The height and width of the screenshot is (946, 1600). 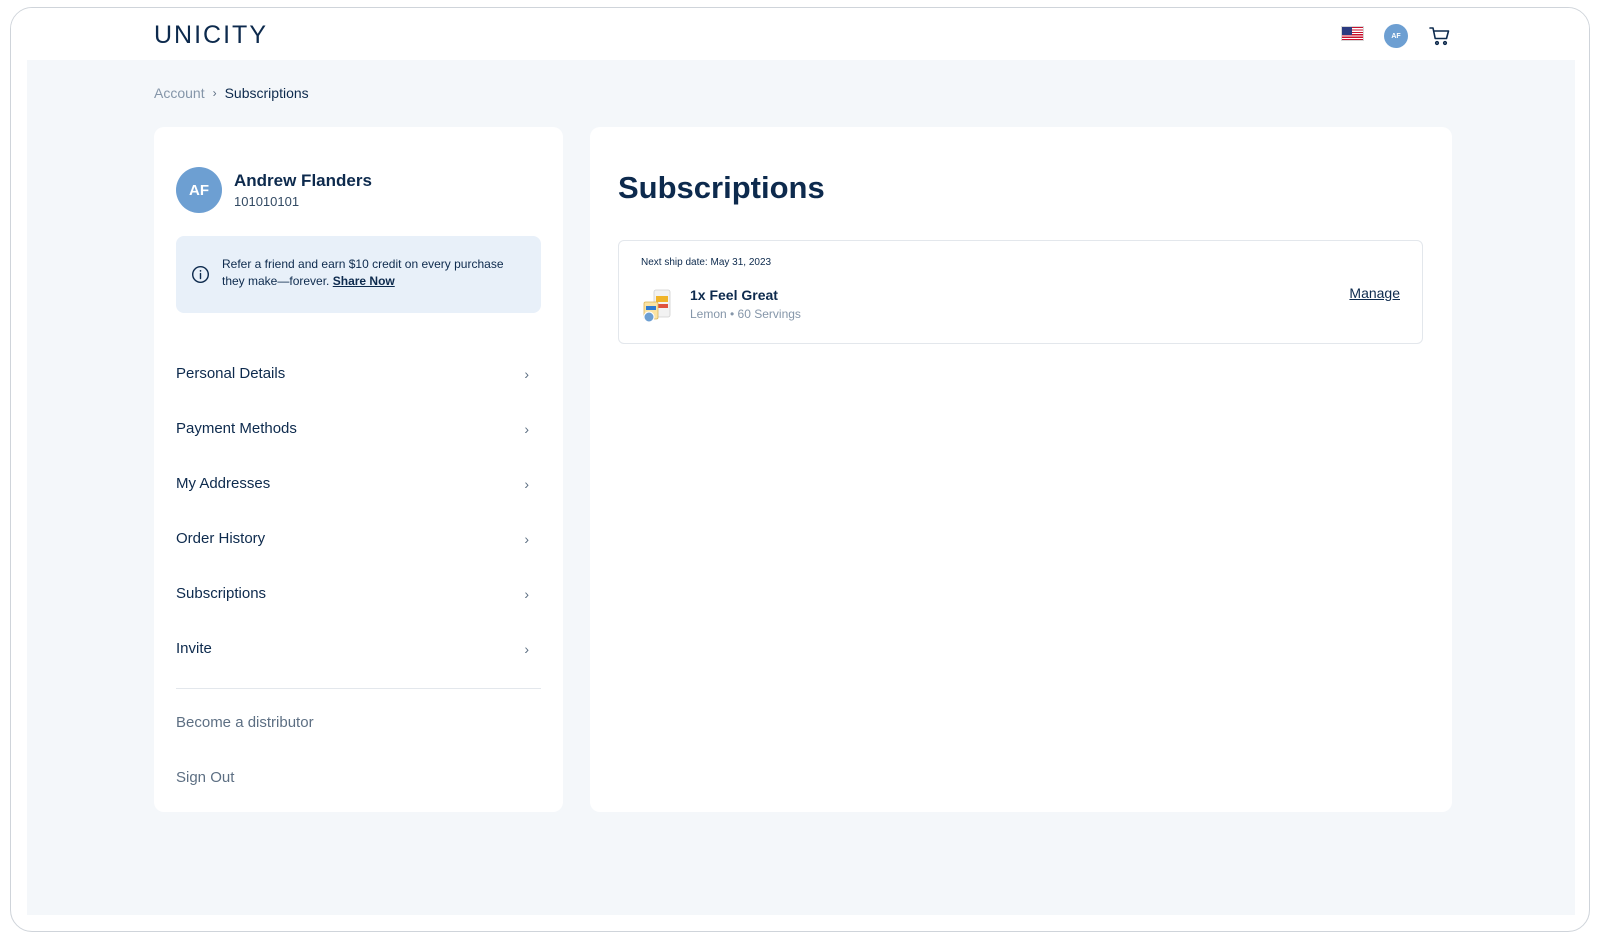 I want to click on user-name: Andrew Flanders, so click(x=303, y=180).